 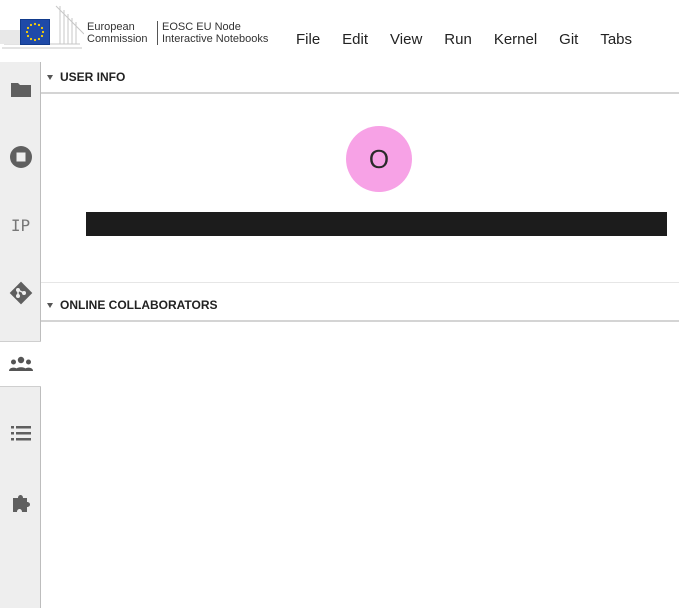 What do you see at coordinates (360, 306) in the screenshot?
I see `online-collaborators-header: ONLINE COLLABORATORS` at bounding box center [360, 306].